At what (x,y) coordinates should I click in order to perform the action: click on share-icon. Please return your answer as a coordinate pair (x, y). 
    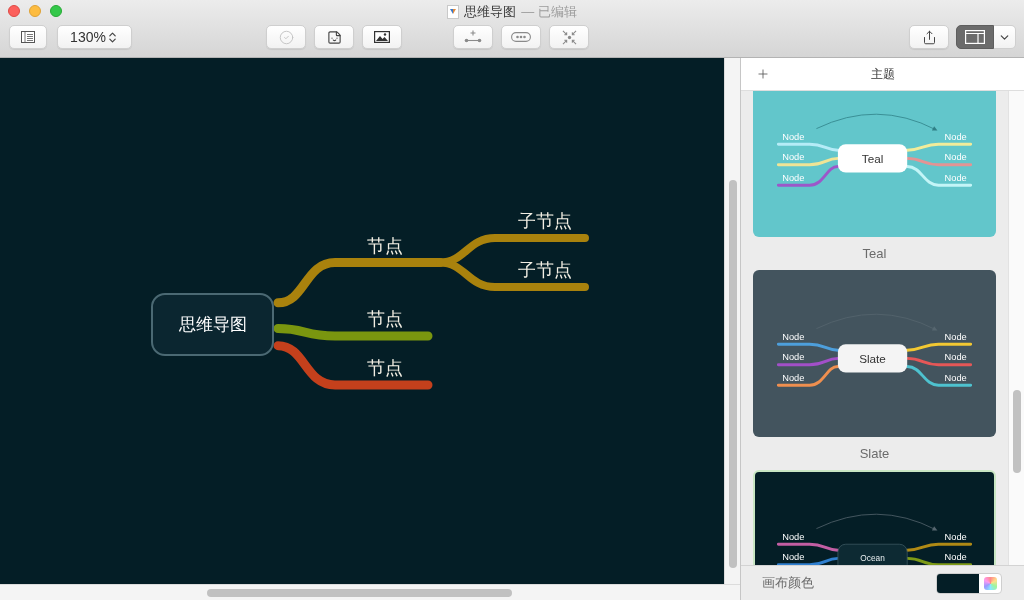
    Looking at the image, I should click on (929, 37).